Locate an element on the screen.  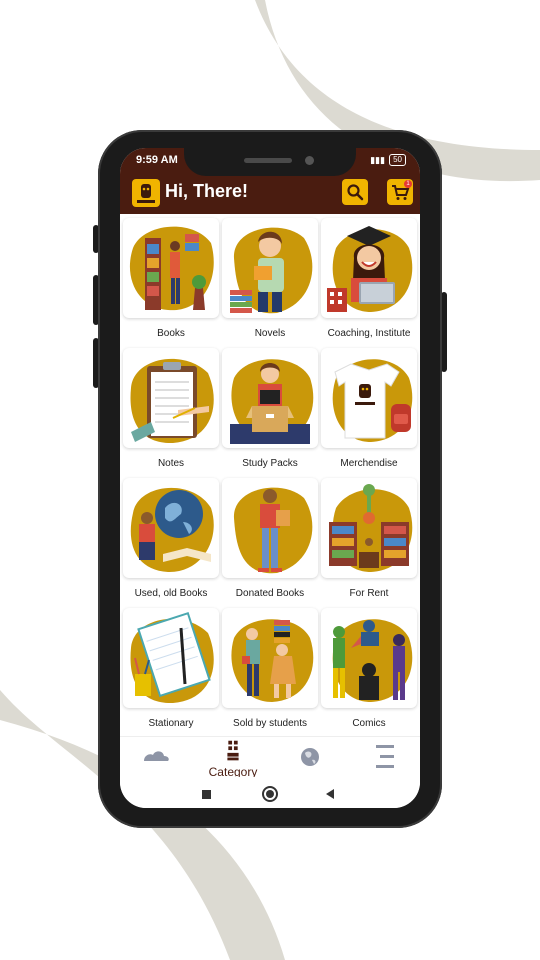
category-label: Study Packs is located at coordinates (270, 463).